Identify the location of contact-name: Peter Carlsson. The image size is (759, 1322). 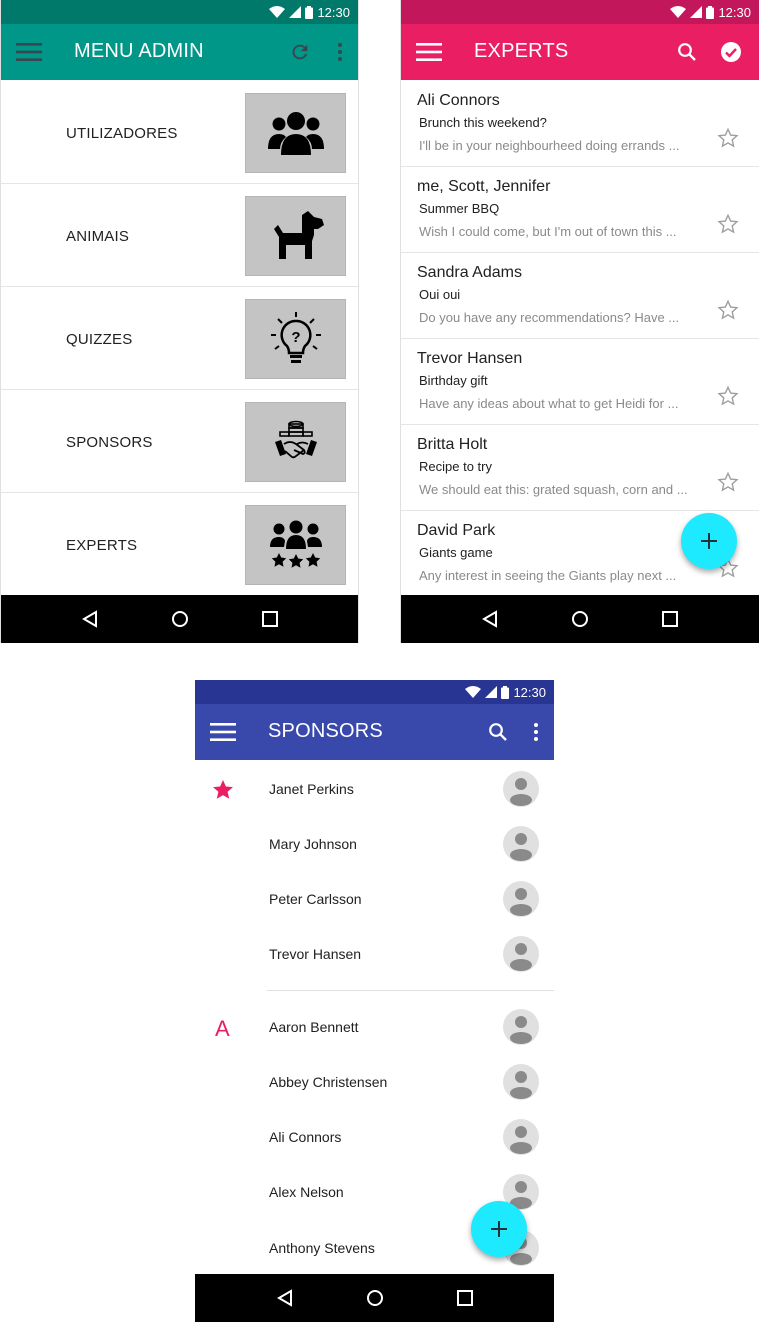
(315, 899).